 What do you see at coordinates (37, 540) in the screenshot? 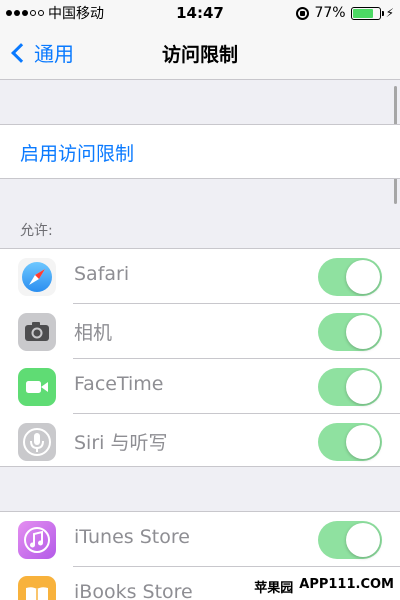
I see `itunes-icon` at bounding box center [37, 540].